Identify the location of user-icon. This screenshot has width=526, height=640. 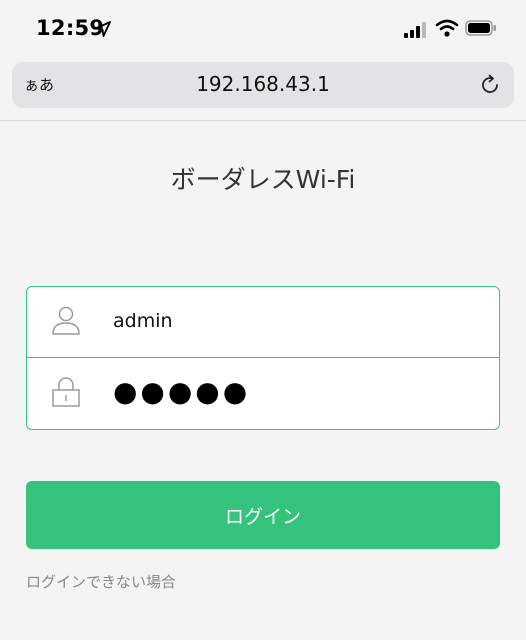
(66, 320).